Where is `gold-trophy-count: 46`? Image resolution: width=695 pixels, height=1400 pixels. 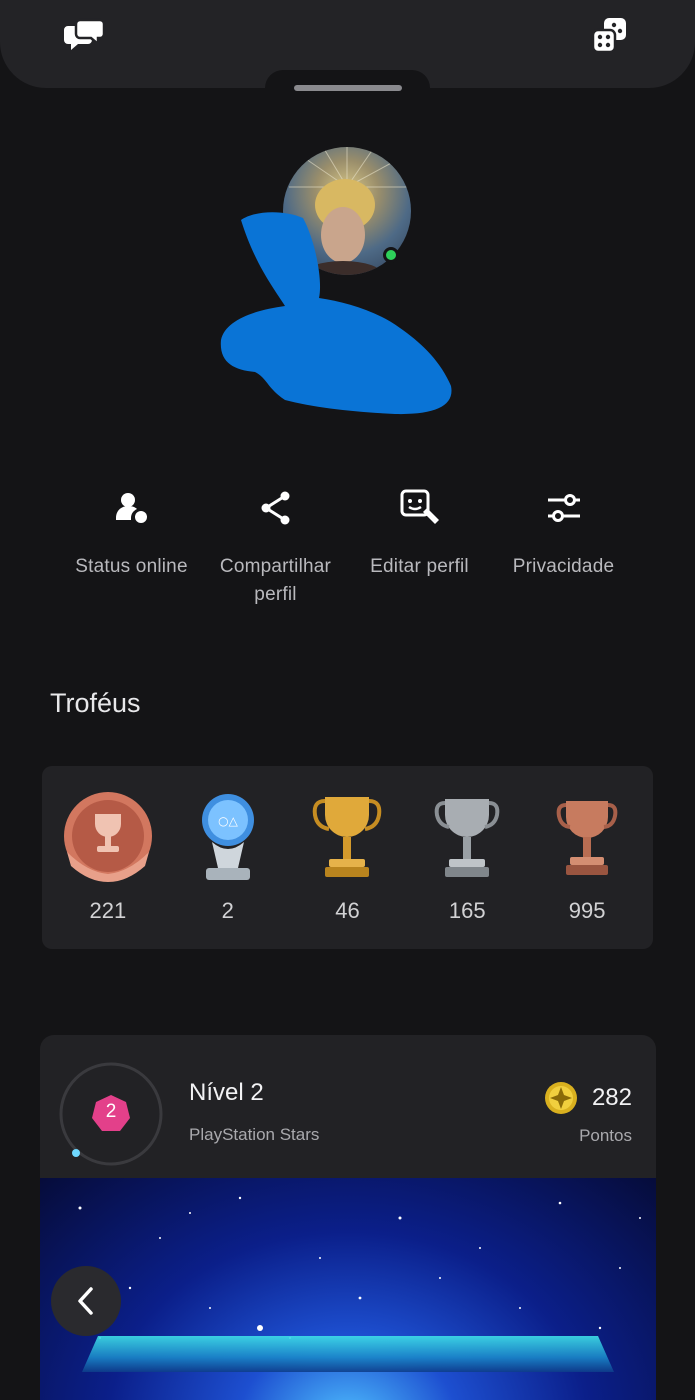
gold-trophy-count: 46 is located at coordinates (347, 910).